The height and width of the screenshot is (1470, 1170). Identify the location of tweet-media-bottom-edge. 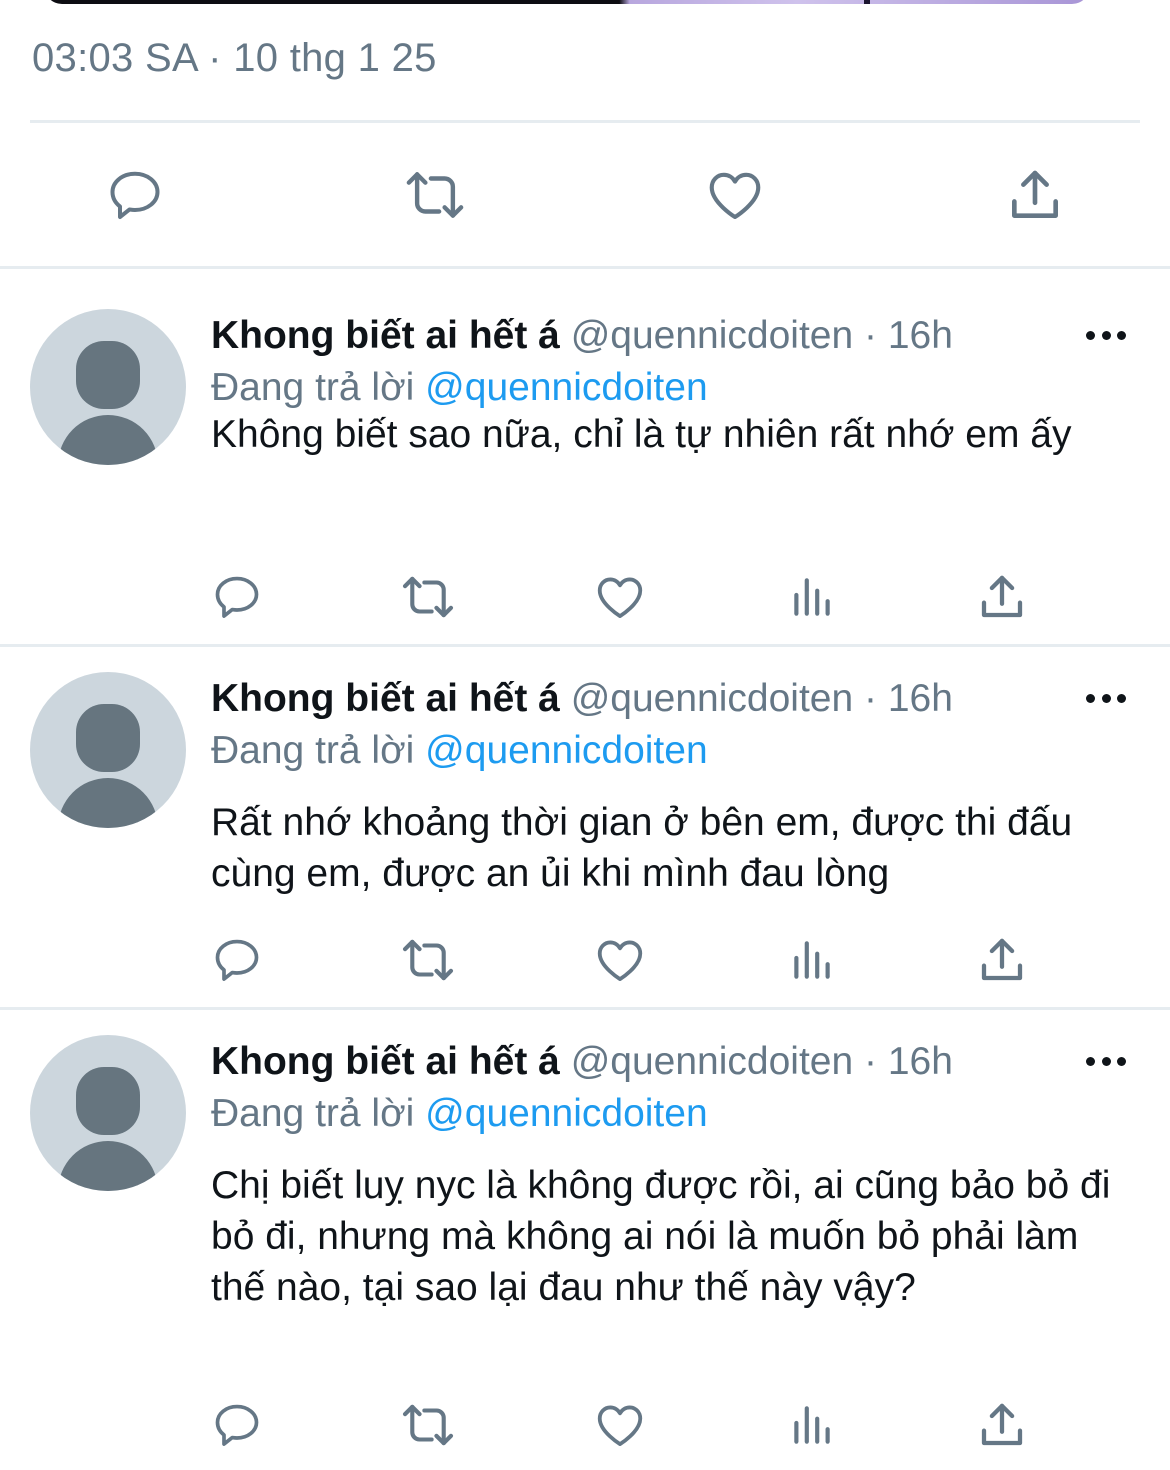
(567, 2).